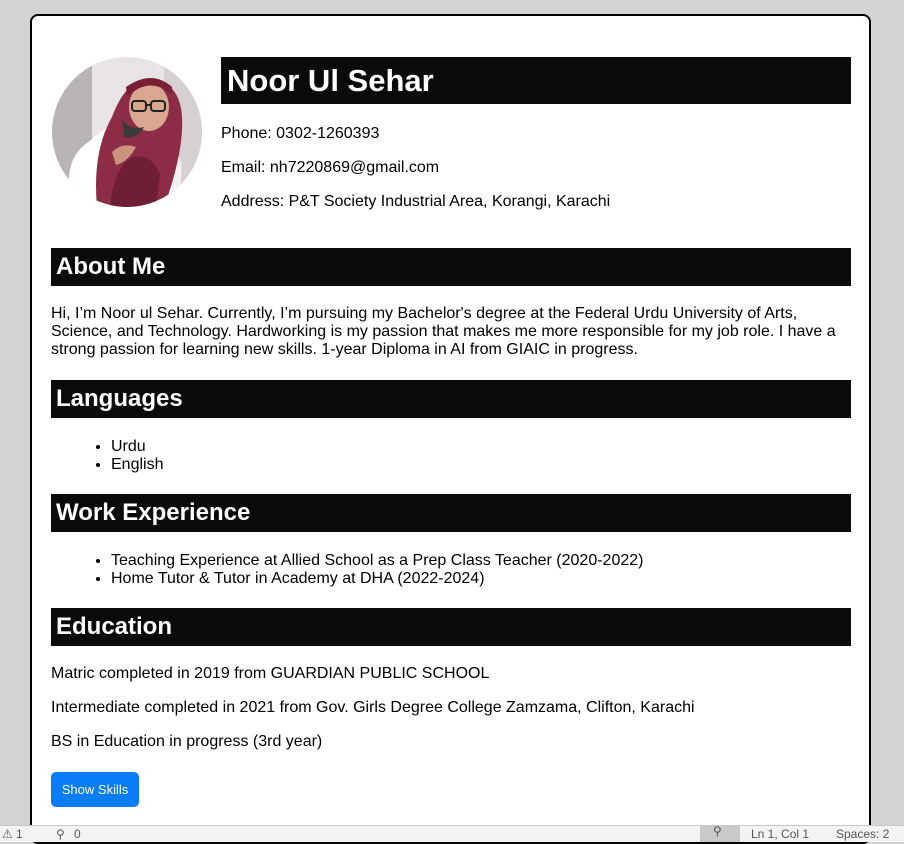  What do you see at coordinates (137, 447) in the screenshot?
I see `list-item: Urdu` at bounding box center [137, 447].